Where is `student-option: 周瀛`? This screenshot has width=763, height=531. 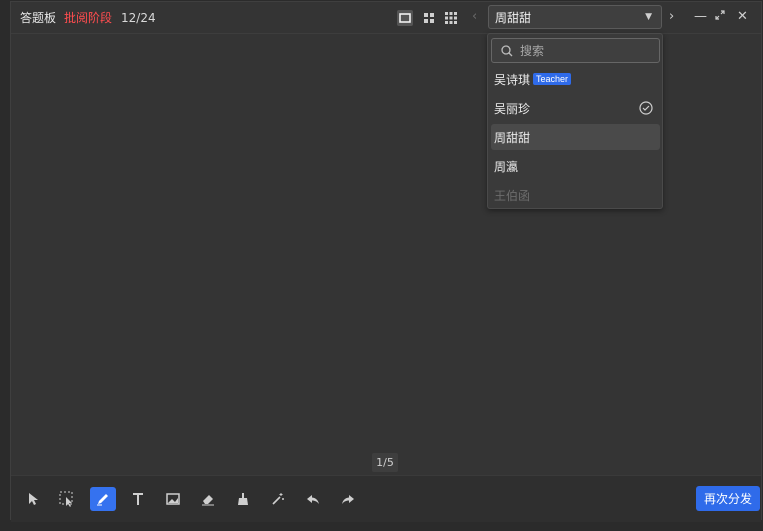 student-option: 周瀛 is located at coordinates (575, 166).